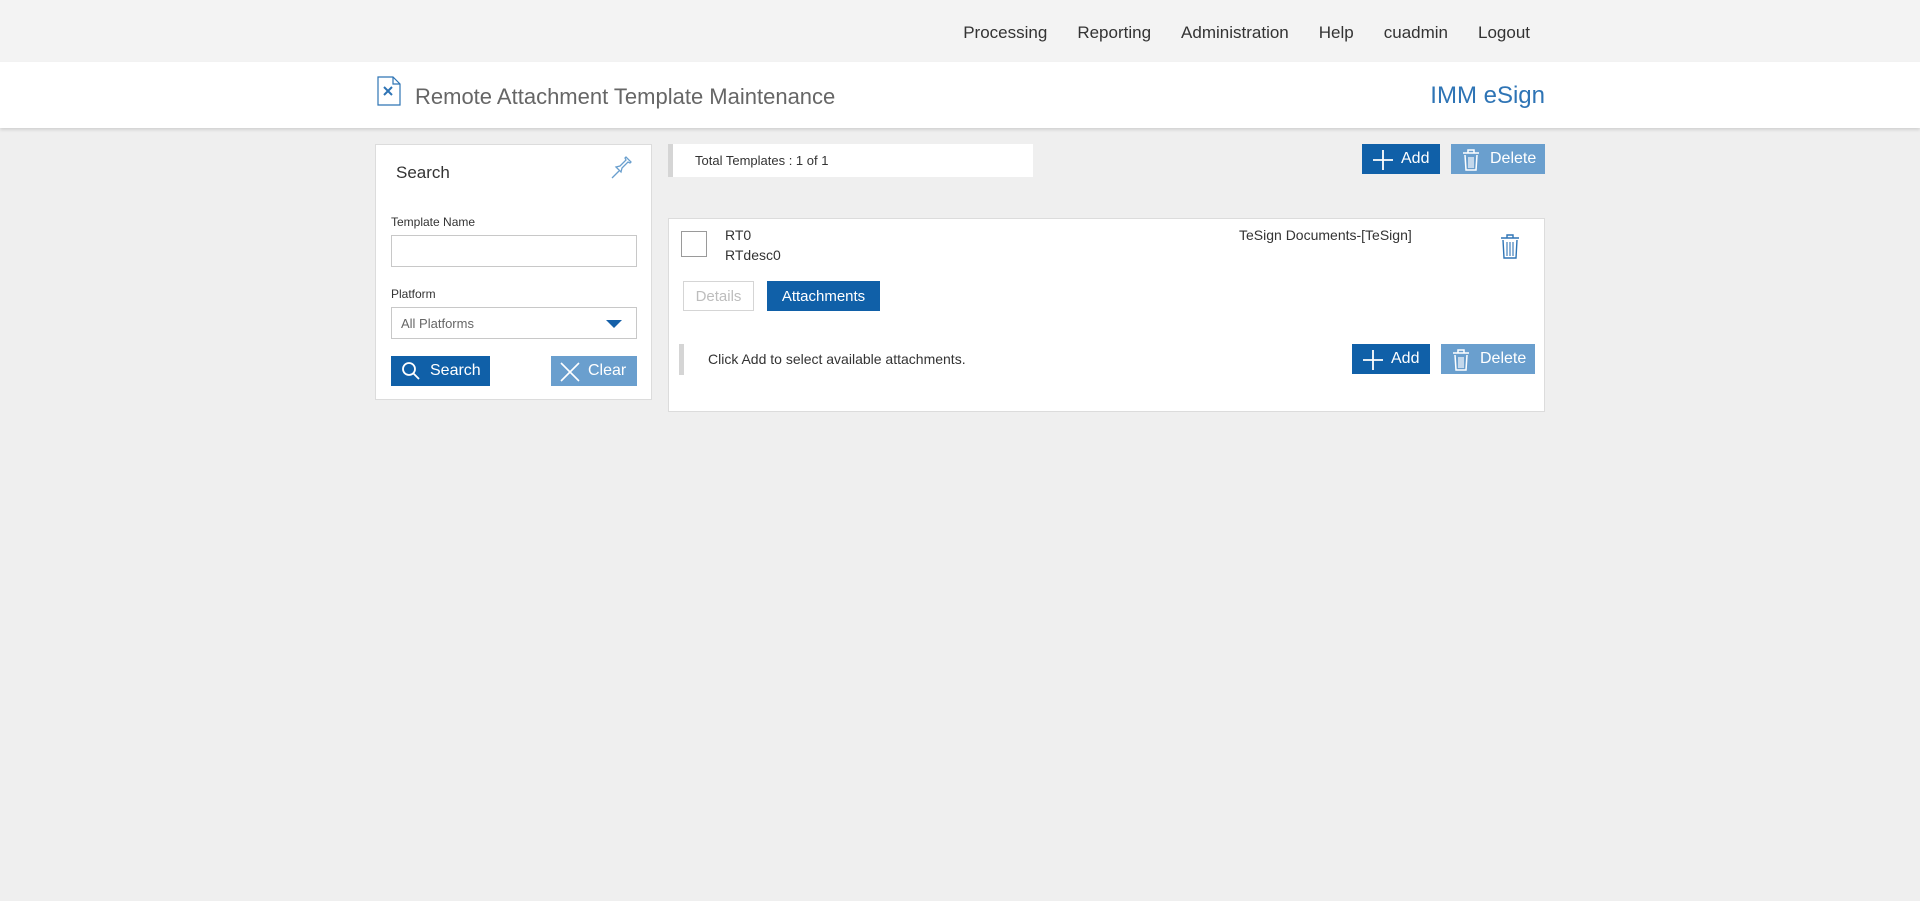  Describe the element at coordinates (850, 160) in the screenshot. I see `total-templates-bar: Total Templates : 1 of 1` at that location.